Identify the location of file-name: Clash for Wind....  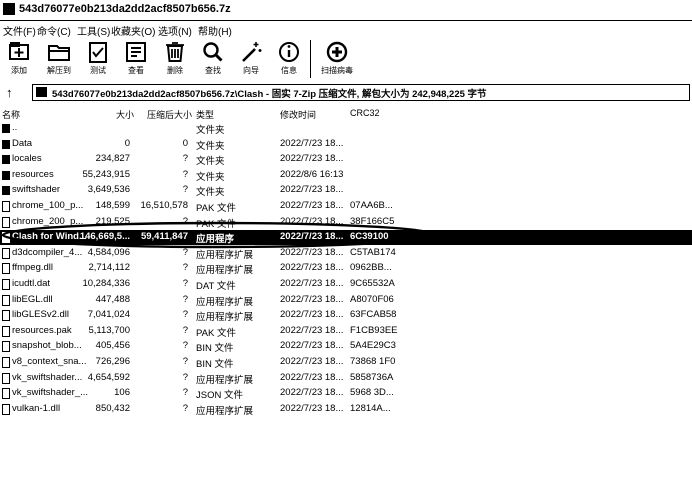
(49, 237).